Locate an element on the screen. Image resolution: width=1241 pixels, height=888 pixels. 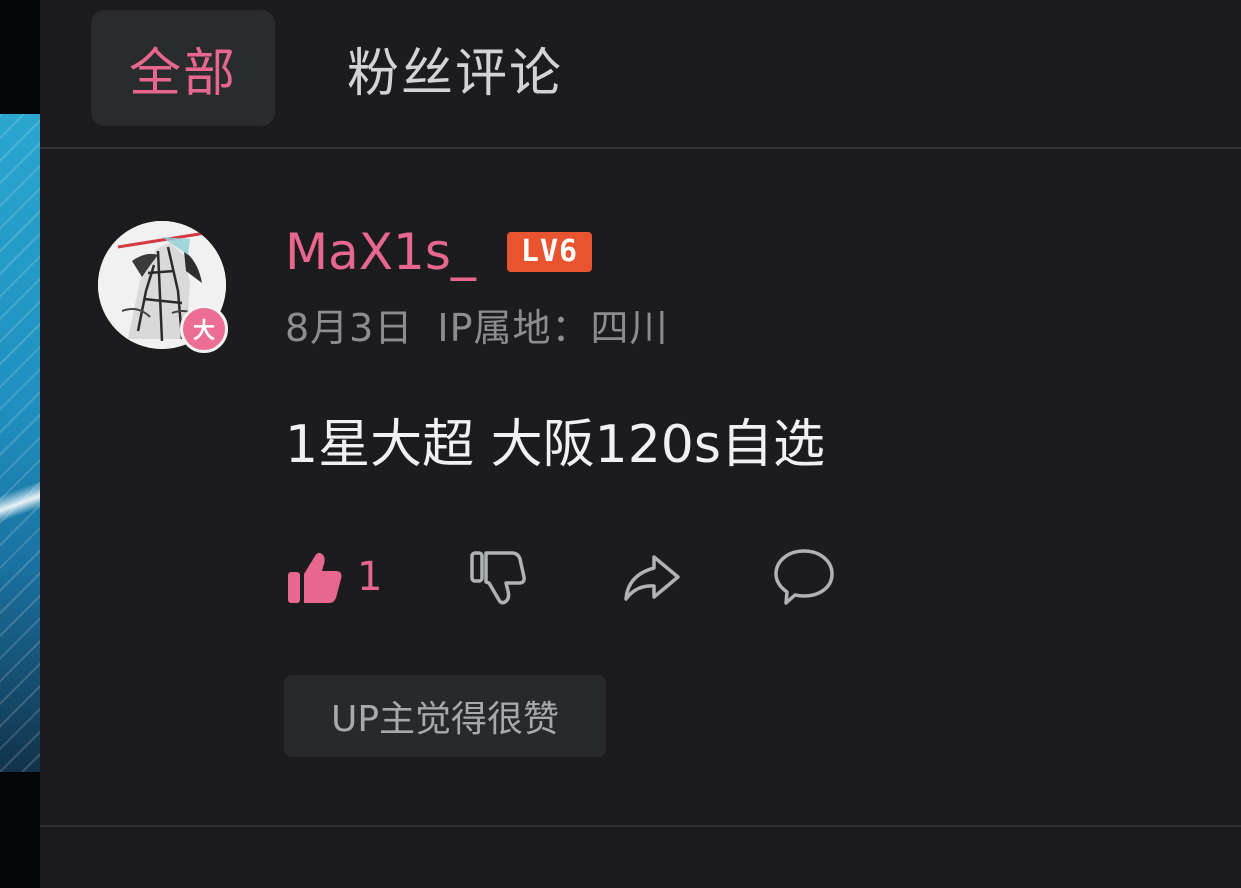
video-thumbnail-edge is located at coordinates (20, 443).